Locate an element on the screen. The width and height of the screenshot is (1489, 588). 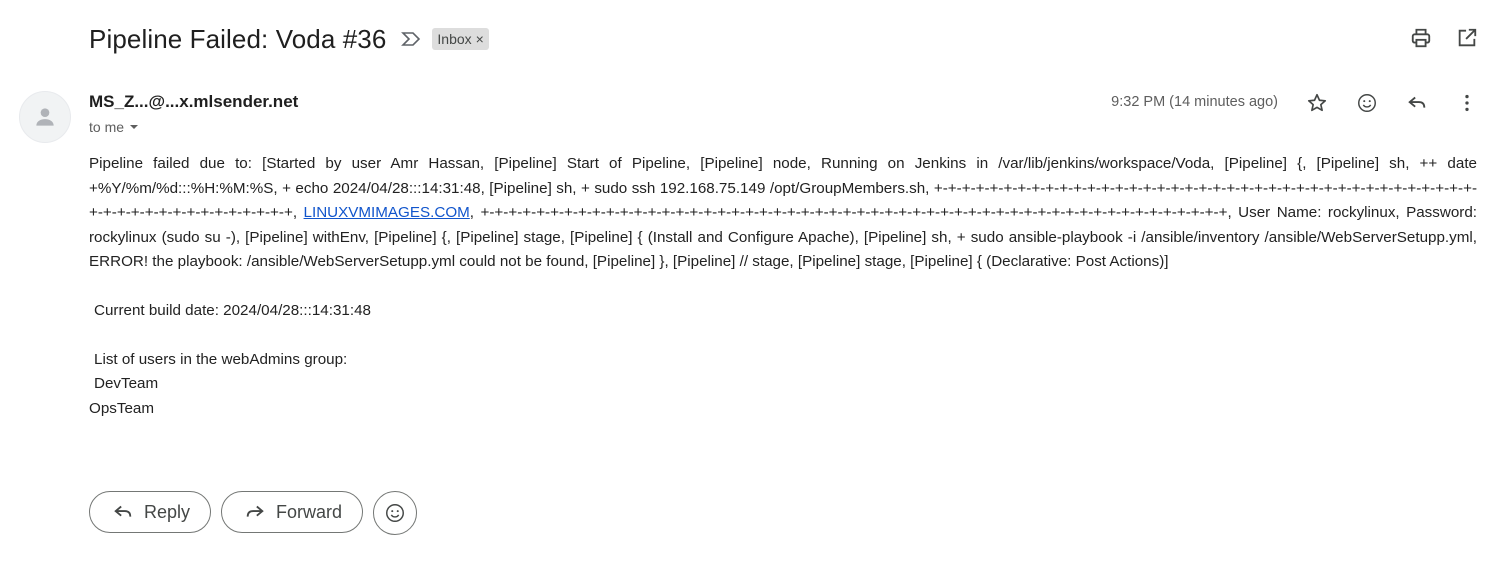
message-timestamp: 9:32 PM (14 minutes ago) is located at coordinates (1194, 102).